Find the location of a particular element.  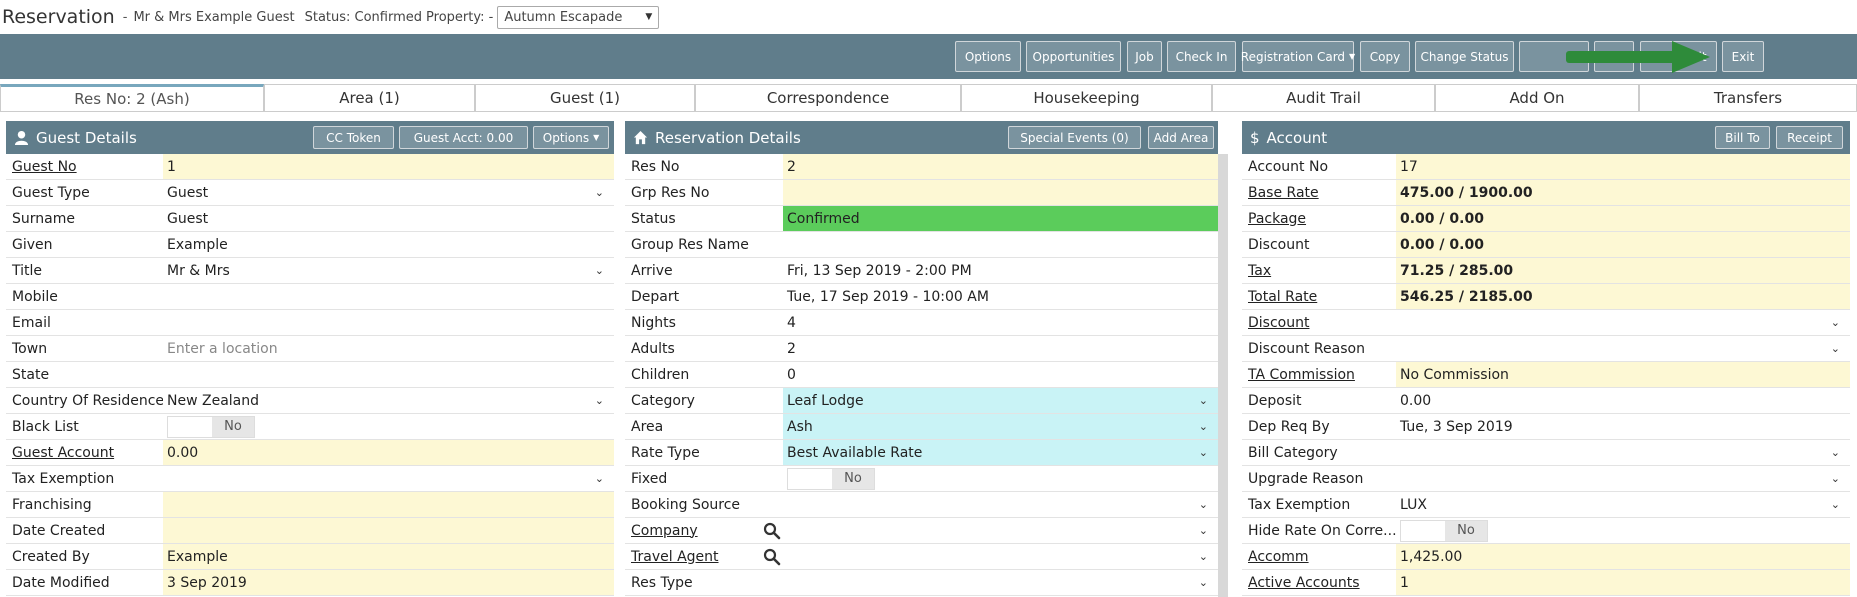

guest-field-guest-account: 0.00 is located at coordinates (388, 452).